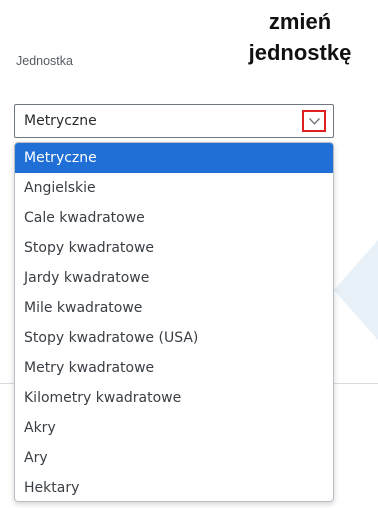 This screenshot has height=508, width=378. What do you see at coordinates (174, 338) in the screenshot?
I see `unit-option: Stopy kwadratowe (USA)` at bounding box center [174, 338].